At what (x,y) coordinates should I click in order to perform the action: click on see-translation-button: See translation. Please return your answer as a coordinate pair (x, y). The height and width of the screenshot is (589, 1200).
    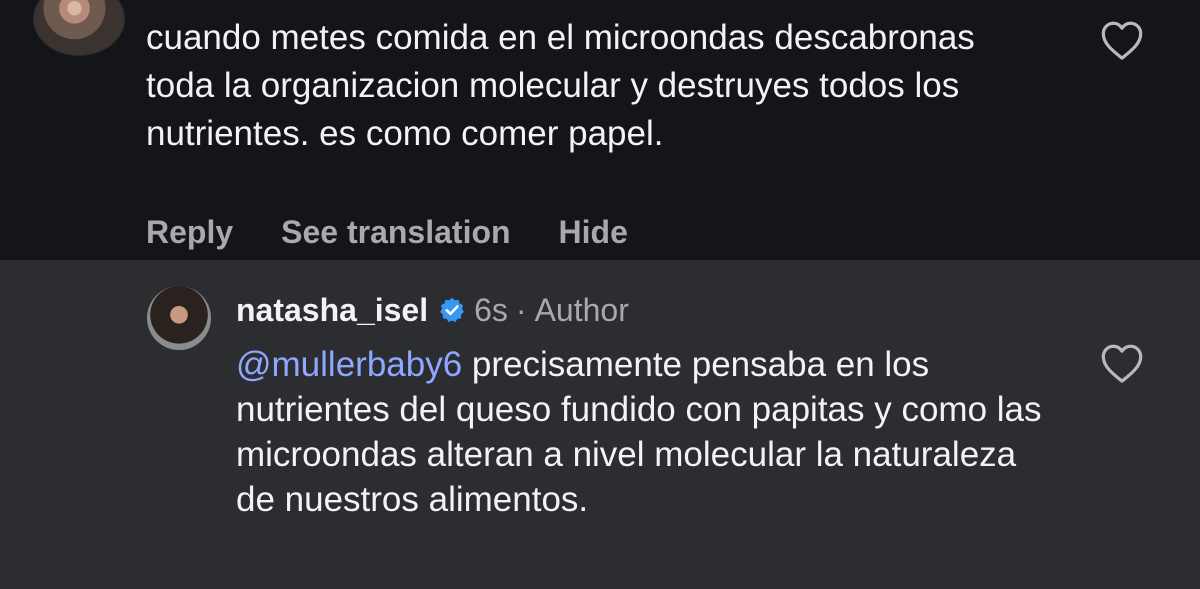
    Looking at the image, I should click on (395, 232).